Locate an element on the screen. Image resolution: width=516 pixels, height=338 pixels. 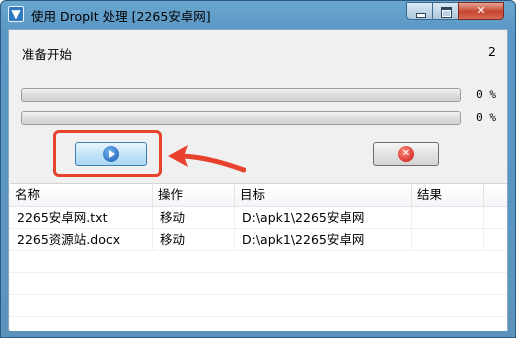
maximize-button is located at coordinates (445, 11).